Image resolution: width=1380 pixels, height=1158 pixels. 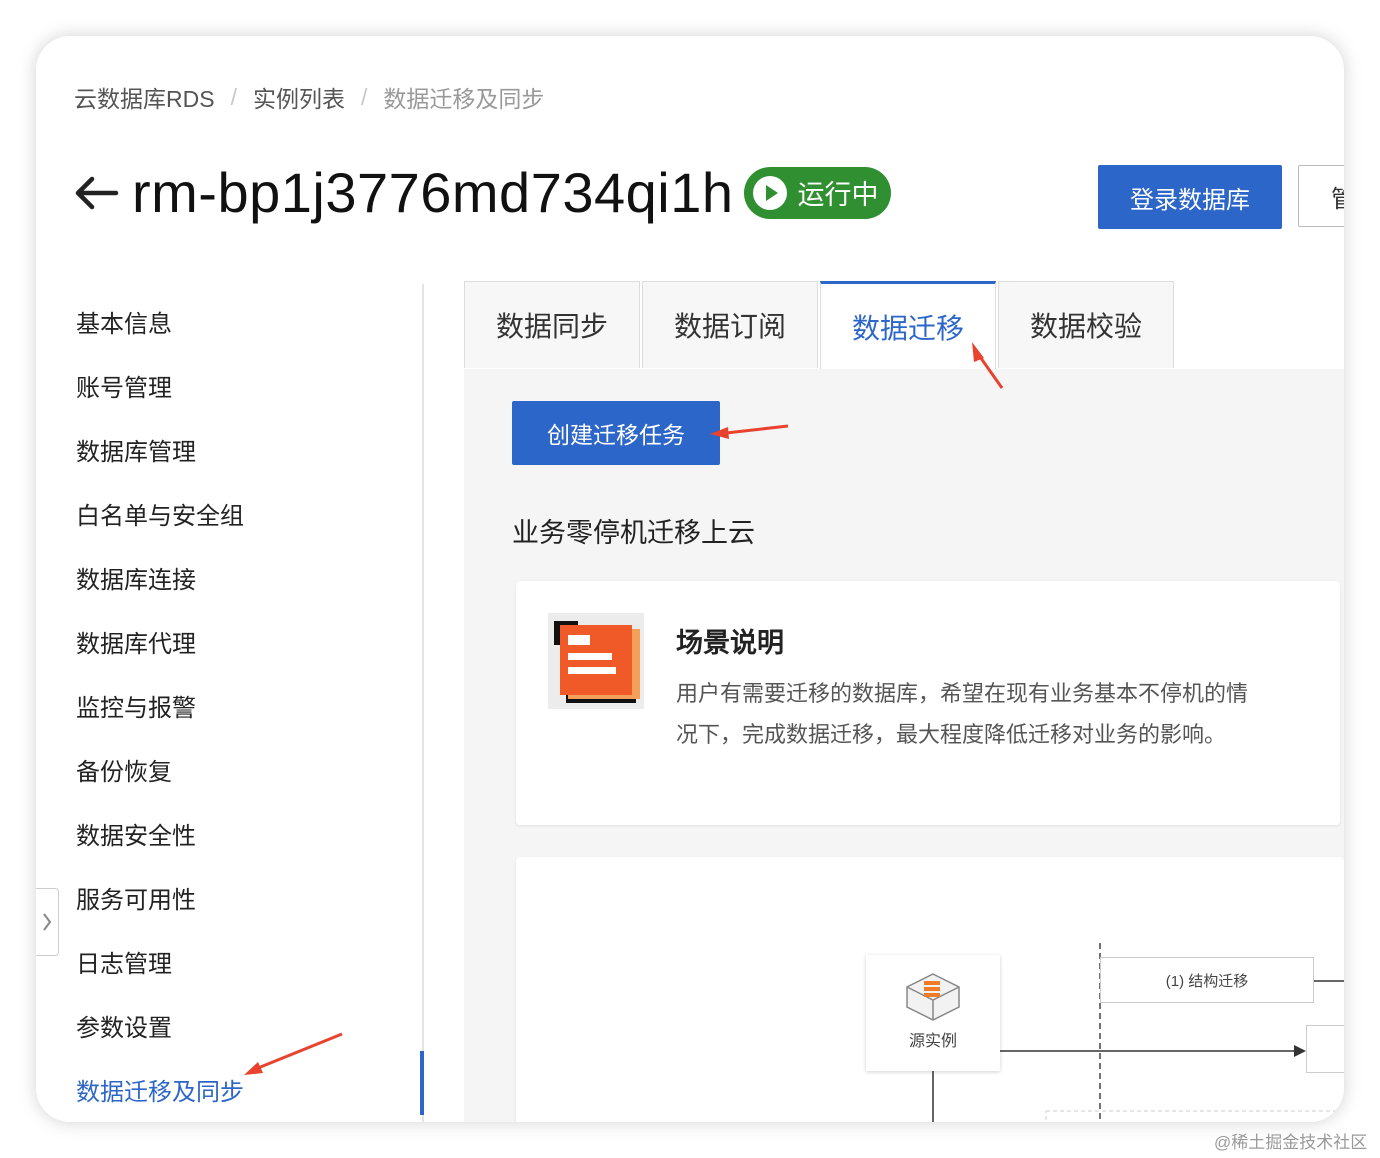 I want to click on sidebar-item-logs: 日志管理, so click(x=124, y=961).